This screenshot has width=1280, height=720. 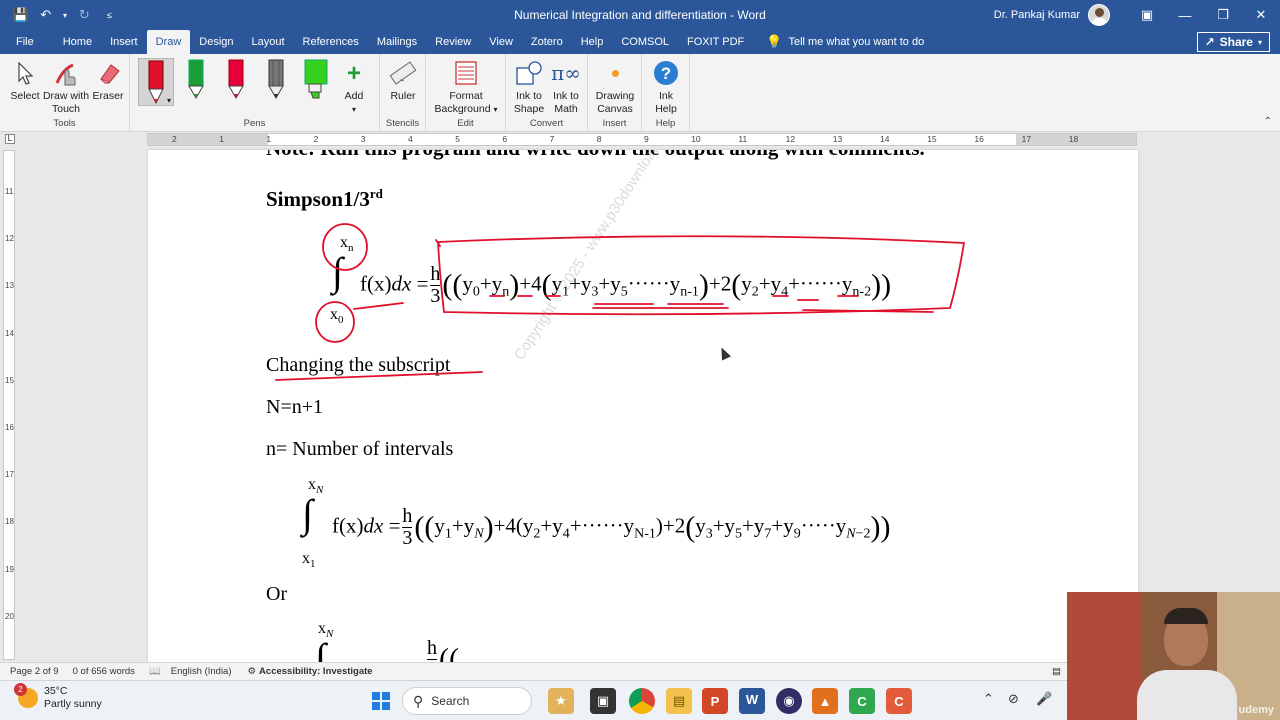 What do you see at coordinates (397, 42) in the screenshot?
I see `tab-mailings: Mailings` at bounding box center [397, 42].